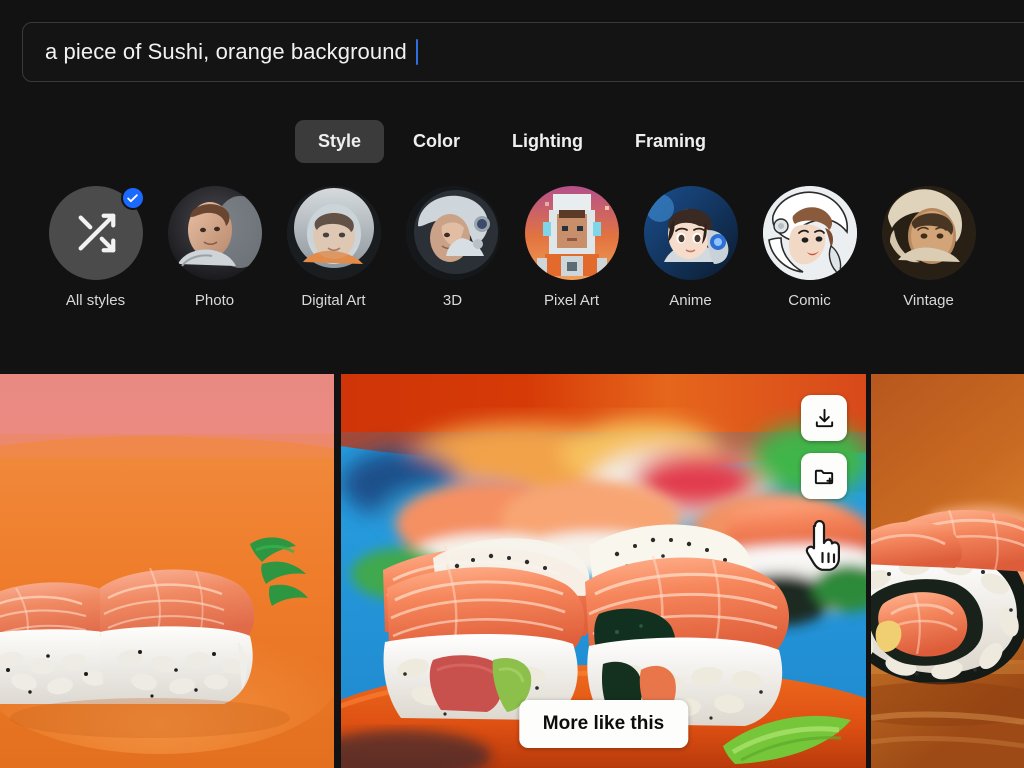  What do you see at coordinates (523, 52) in the screenshot?
I see `prompt-input: a piece of Sushi, orange background` at bounding box center [523, 52].